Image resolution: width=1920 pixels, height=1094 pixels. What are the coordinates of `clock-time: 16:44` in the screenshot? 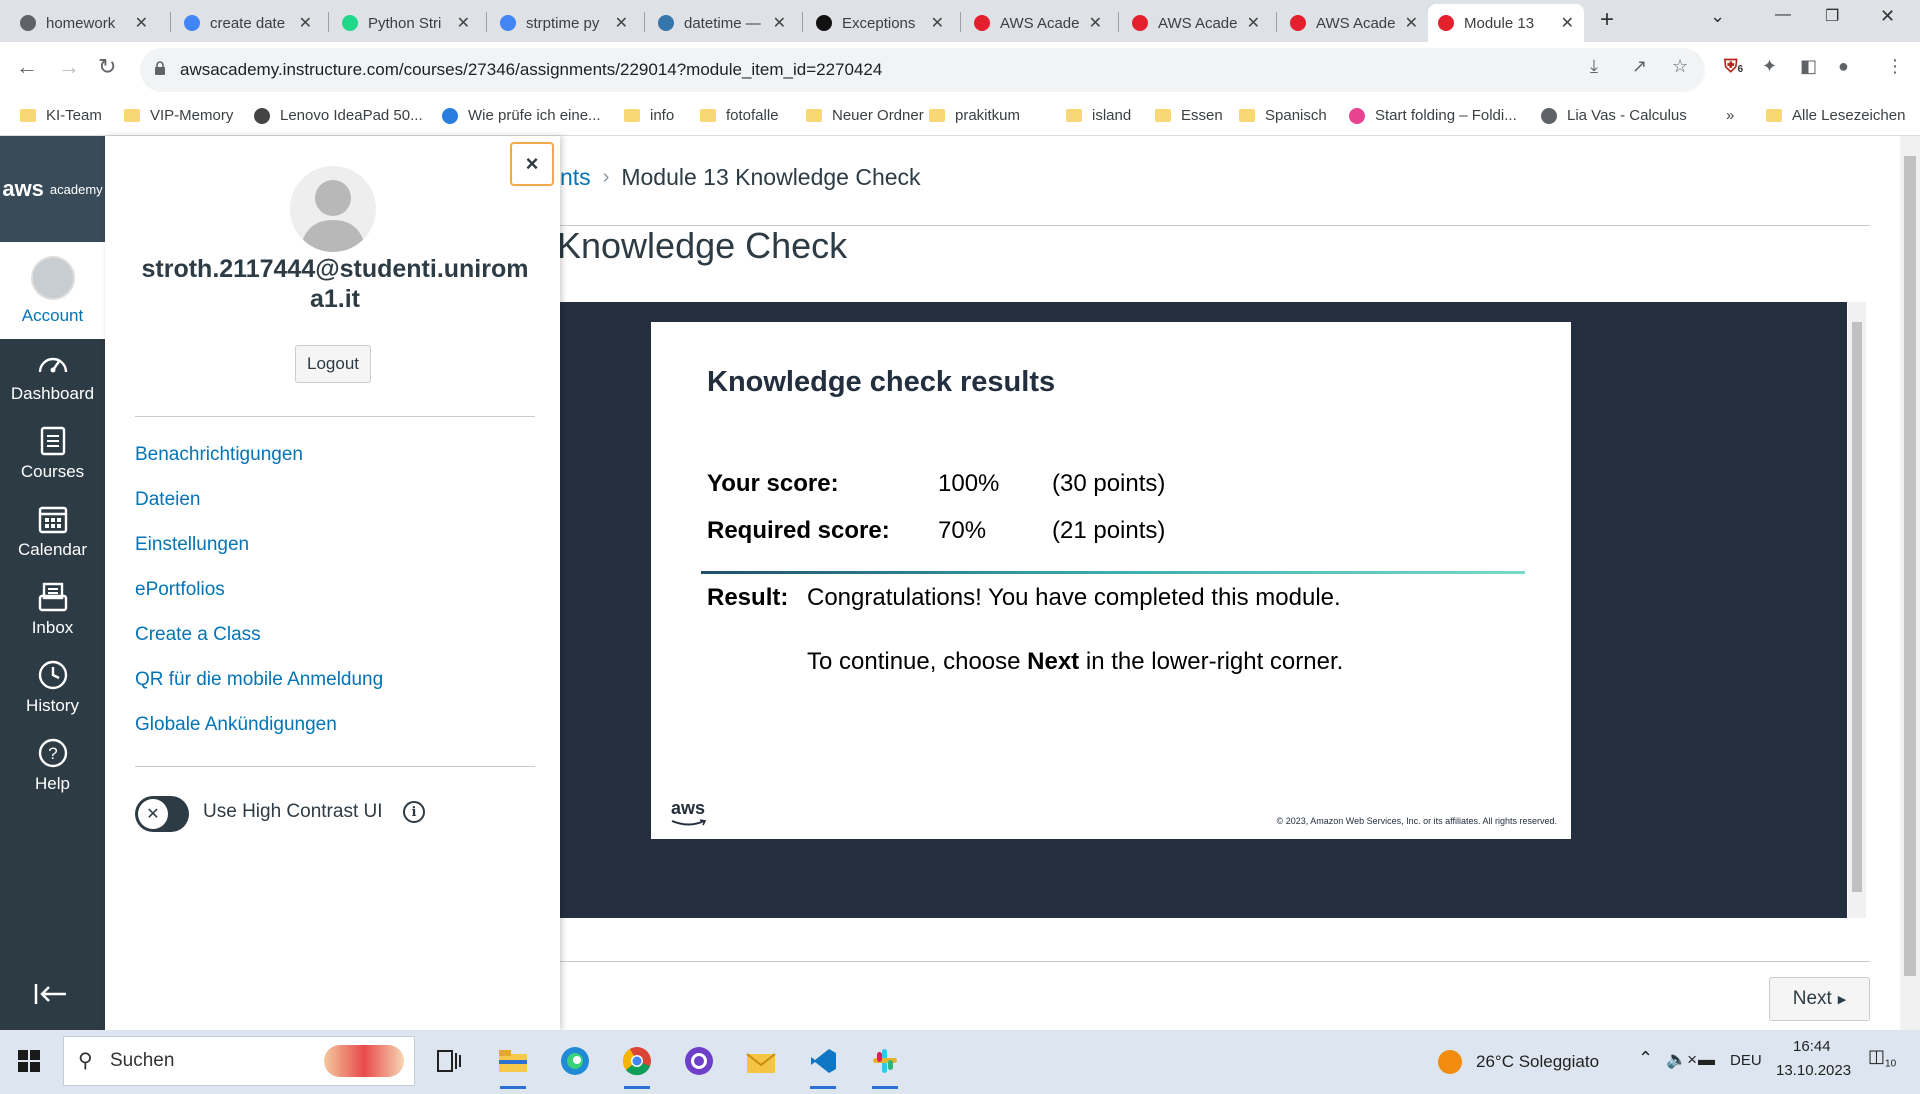 It's located at (1812, 1046).